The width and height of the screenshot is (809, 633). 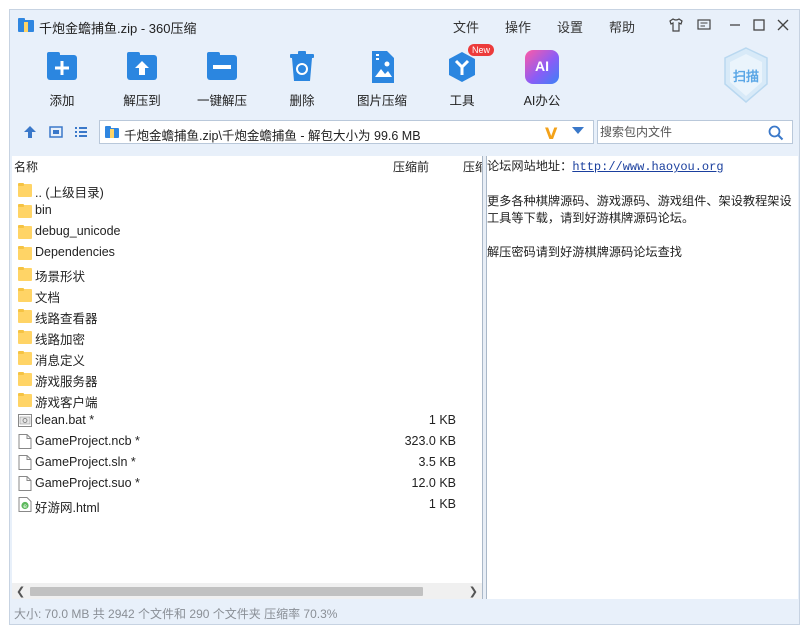 I want to click on file-row: 游戏服务器, so click(x=247, y=378).